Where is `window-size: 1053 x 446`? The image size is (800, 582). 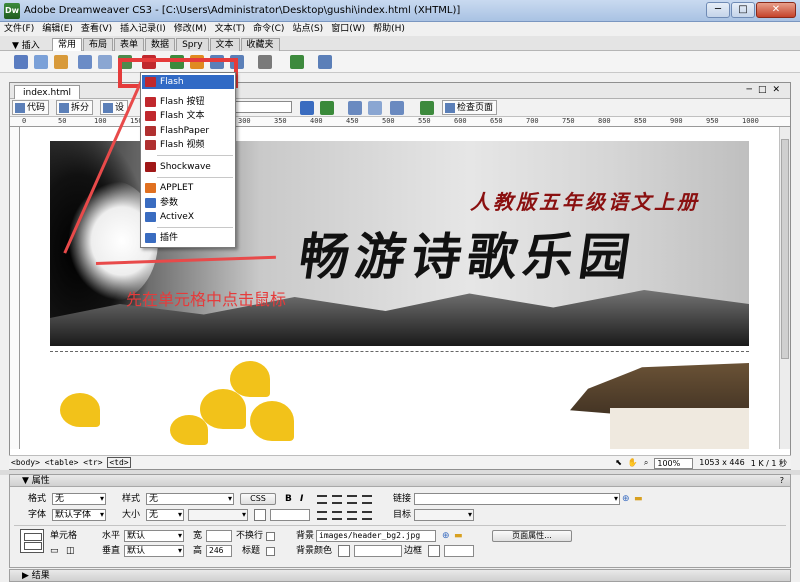 window-size: 1053 x 446 is located at coordinates (721, 463).